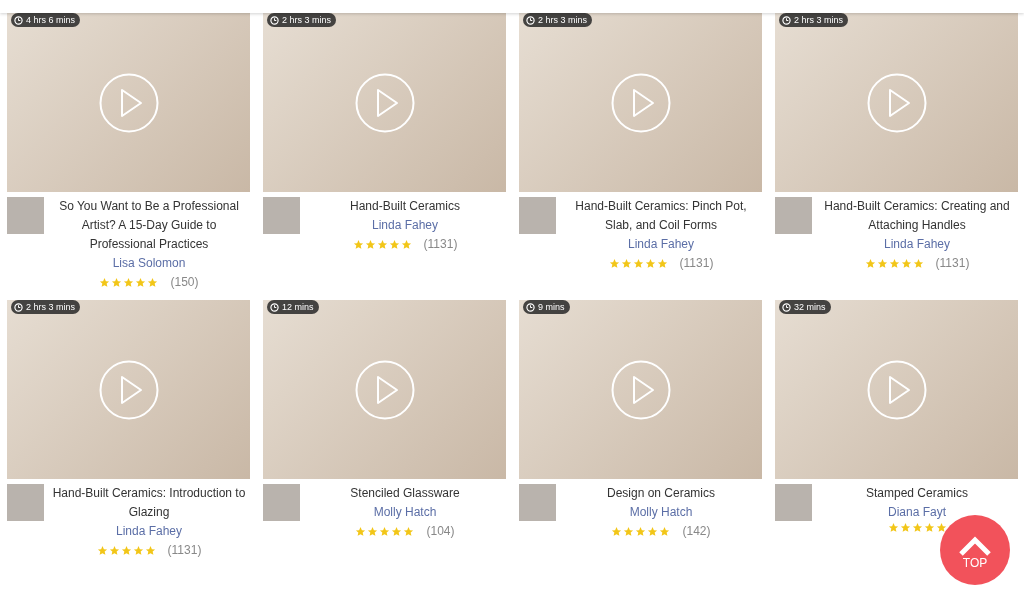 This screenshot has width=1024, height=594. Describe the element at coordinates (660, 493) in the screenshot. I see `course-title: Design on Ceramics` at that location.